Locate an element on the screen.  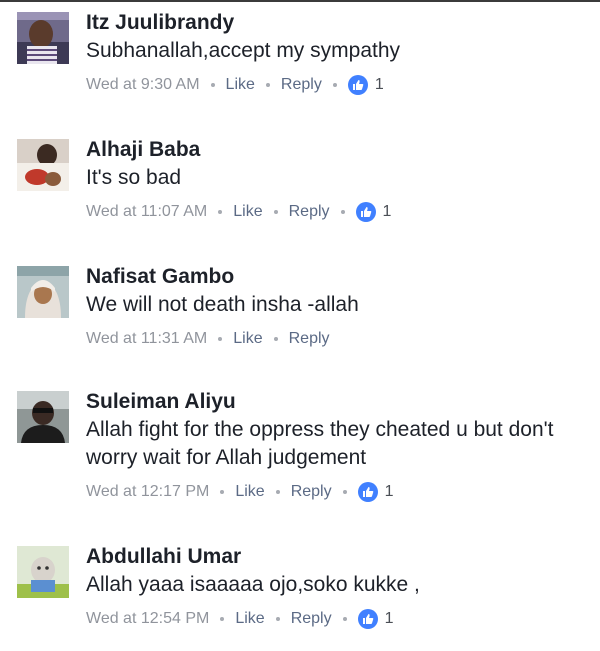
comment-meta: Wed at 9:30 AM Like Reply 1 is located at coordinates (333, 85).